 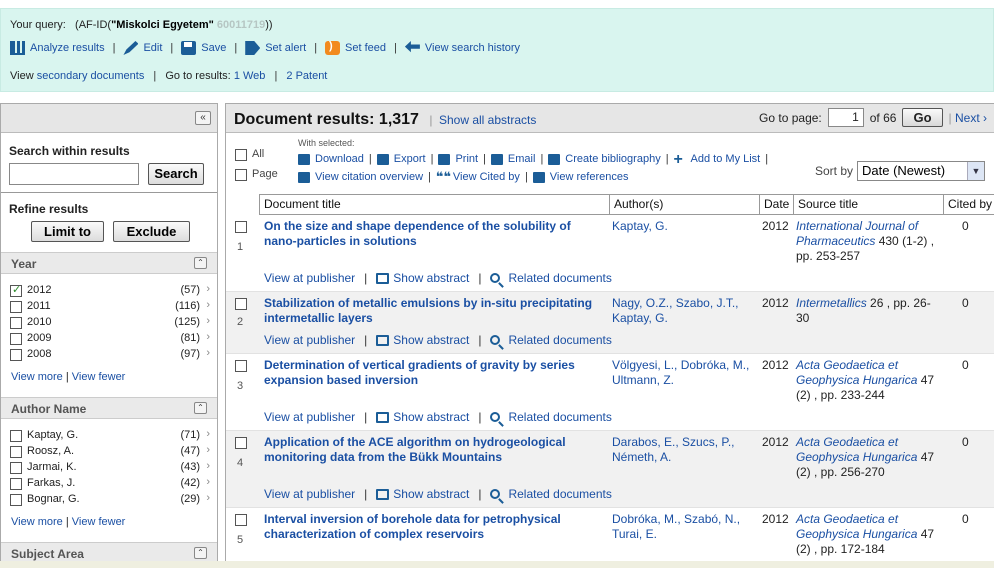 I want to click on author-facet-item: Bognar, G. (29) ›, so click(x=110, y=500).